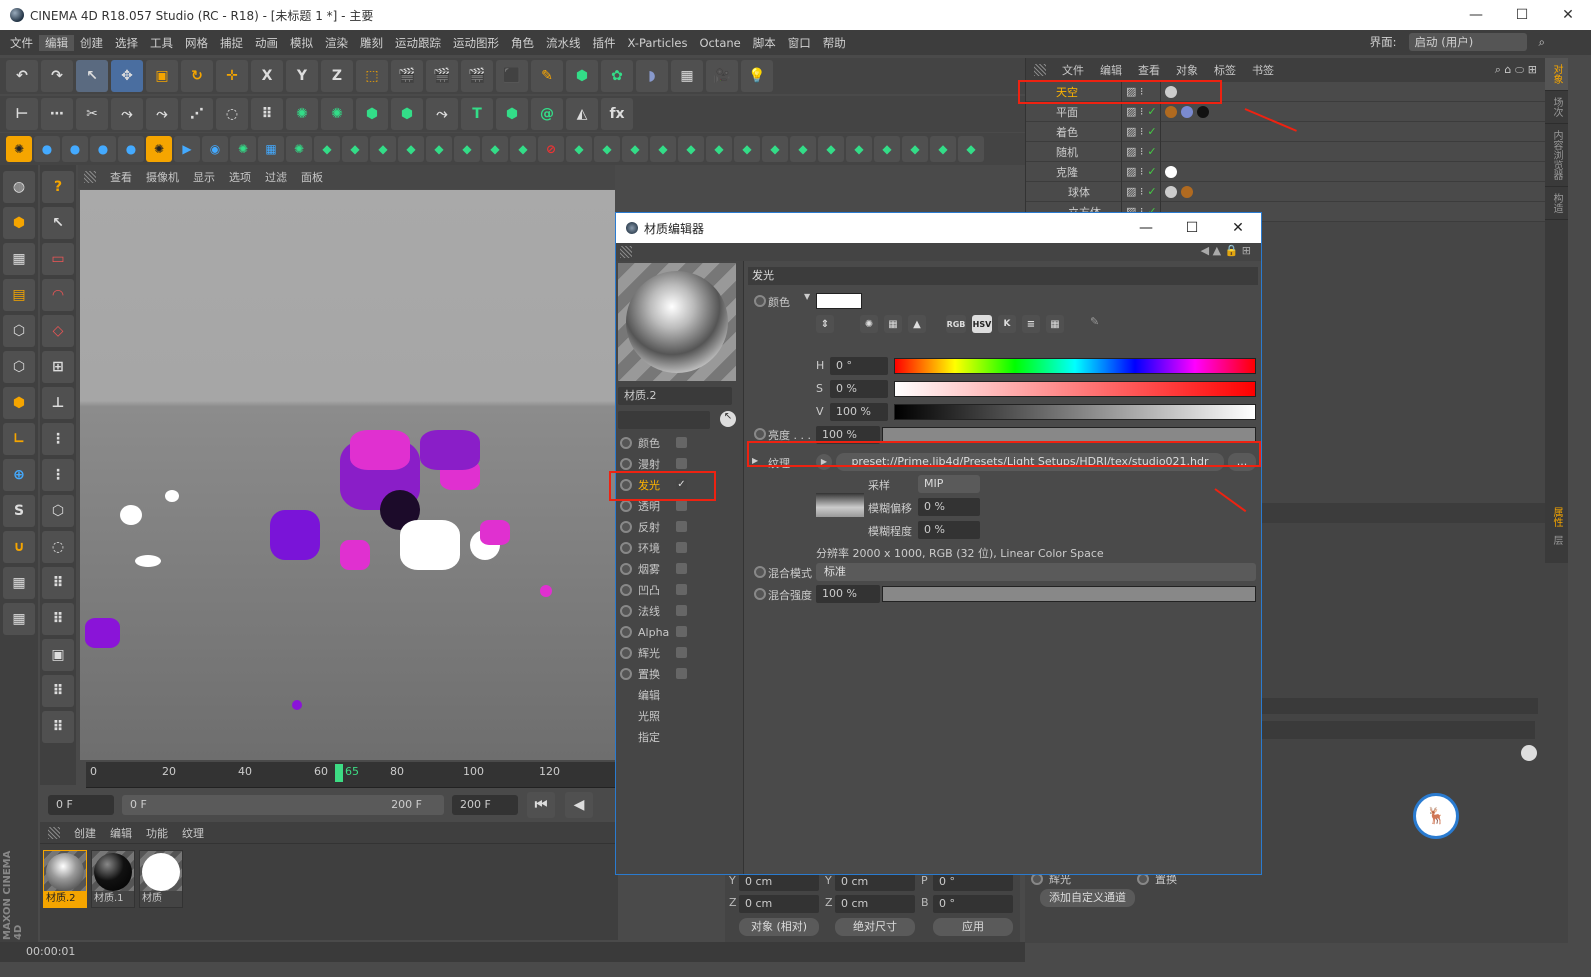  What do you see at coordinates (1031, 324) in the screenshot?
I see `mixer-icon: ≡` at bounding box center [1031, 324].